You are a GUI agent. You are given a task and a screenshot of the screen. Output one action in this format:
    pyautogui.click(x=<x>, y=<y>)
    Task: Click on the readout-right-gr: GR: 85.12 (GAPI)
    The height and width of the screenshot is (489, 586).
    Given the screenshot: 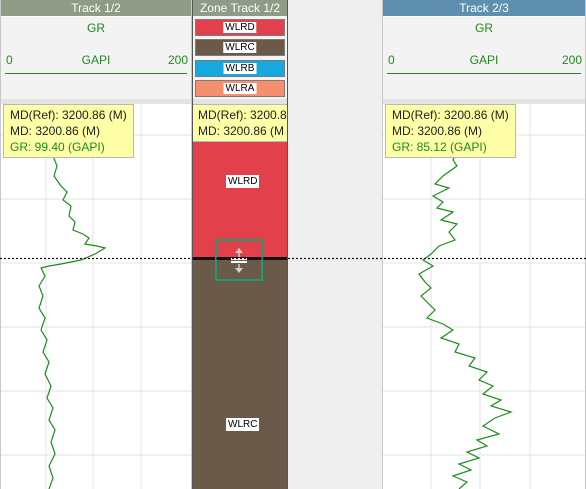 What is the action you would take?
    pyautogui.click(x=439, y=147)
    